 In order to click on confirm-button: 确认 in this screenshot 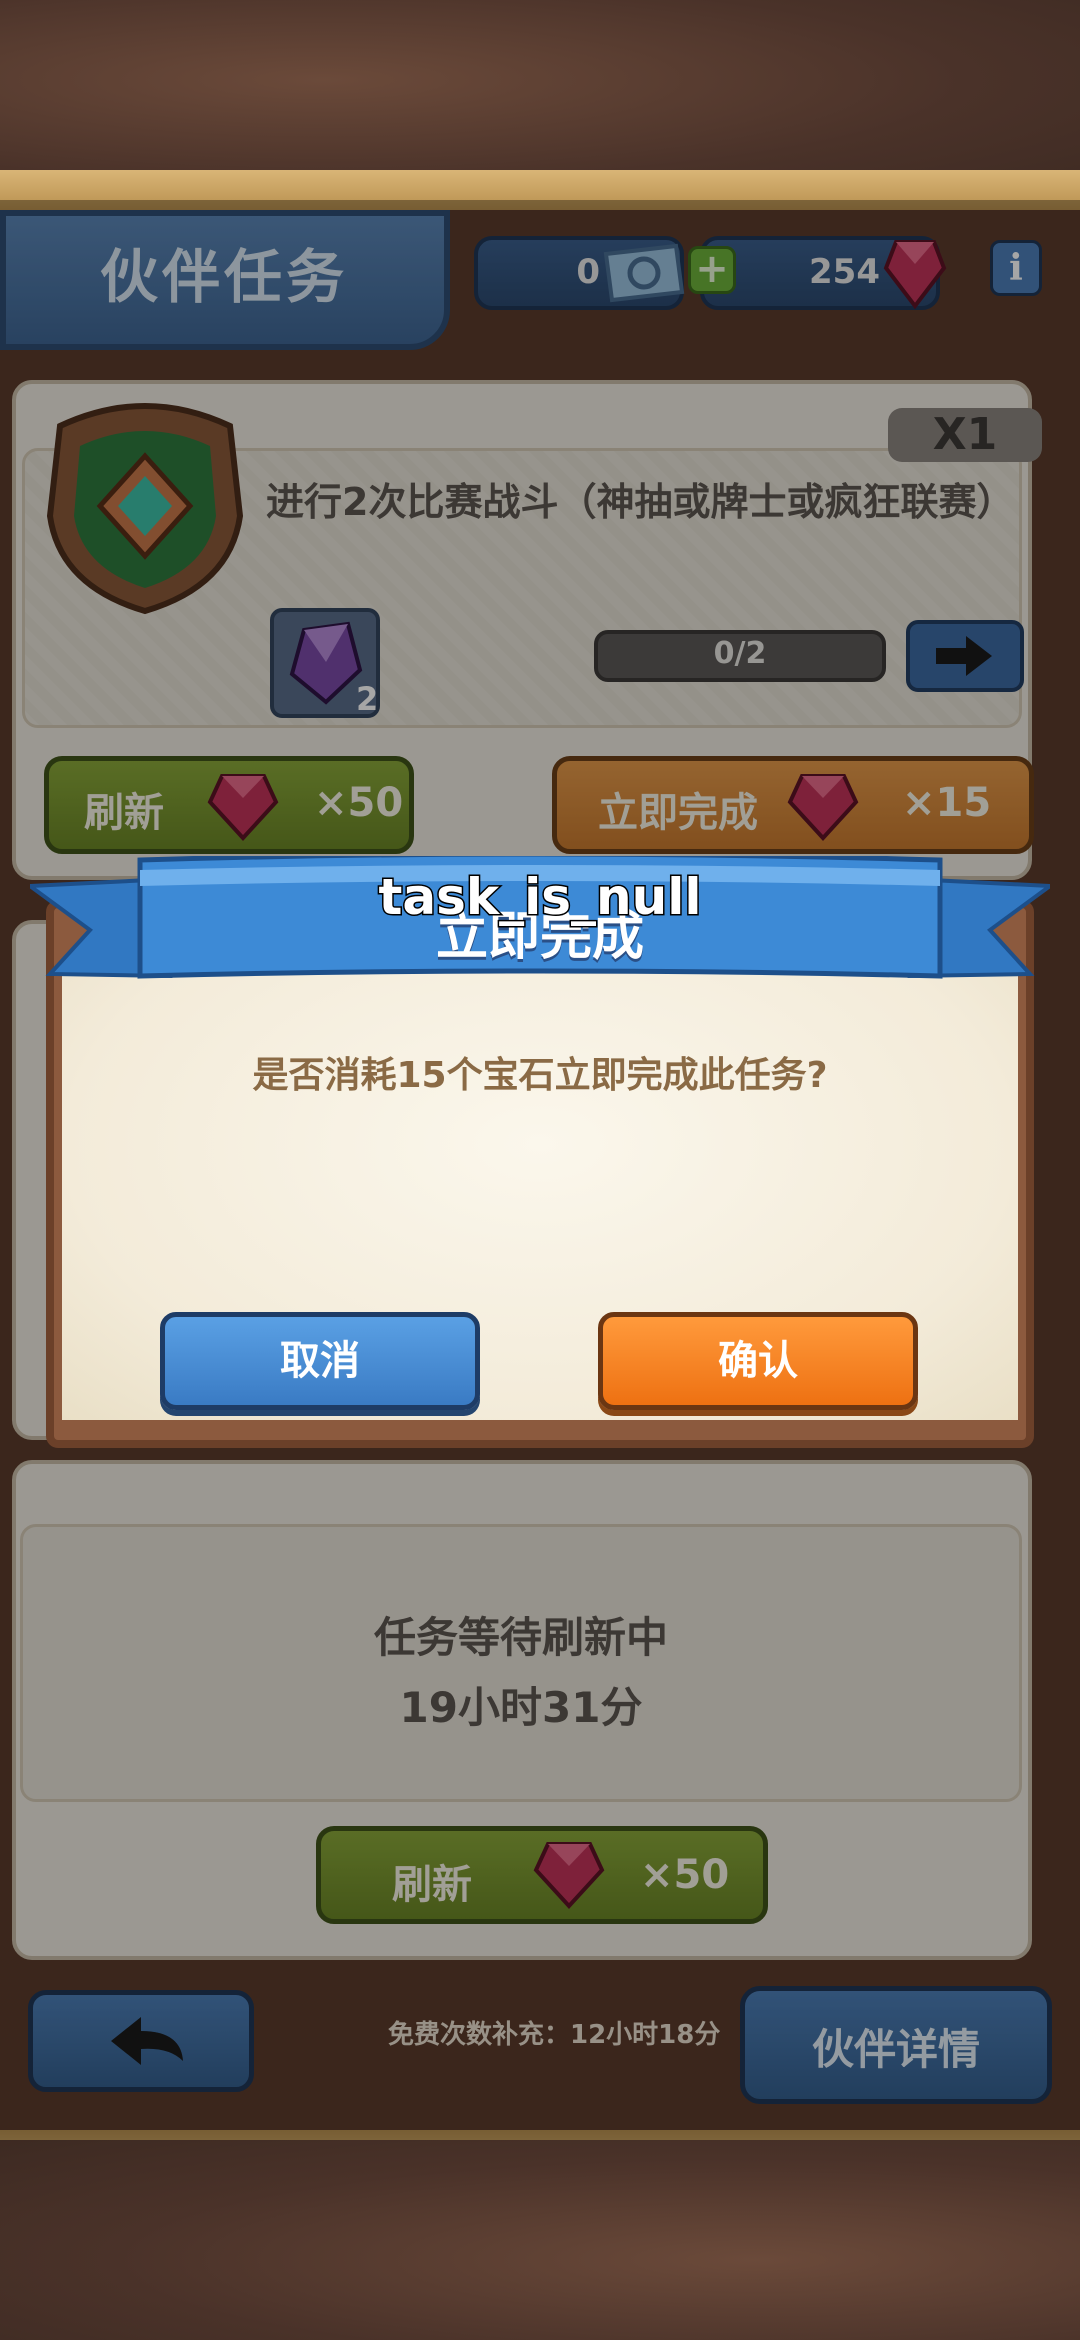, I will do `click(758, 1361)`.